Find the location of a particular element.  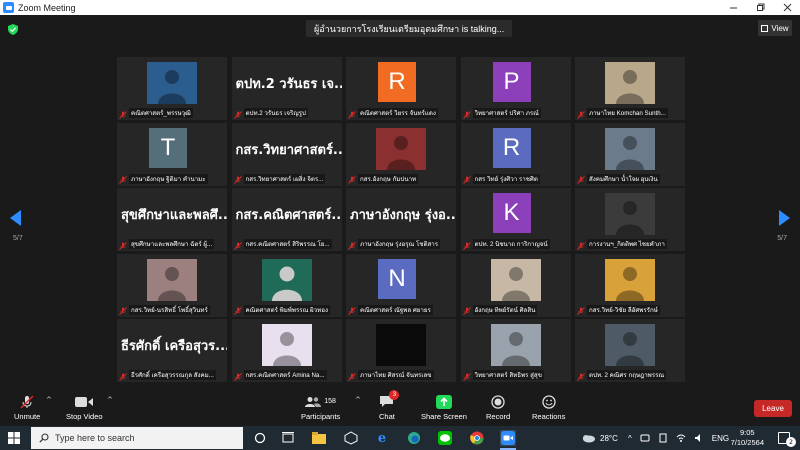

participants-caret-icon: ^ is located at coordinates (358, 400).